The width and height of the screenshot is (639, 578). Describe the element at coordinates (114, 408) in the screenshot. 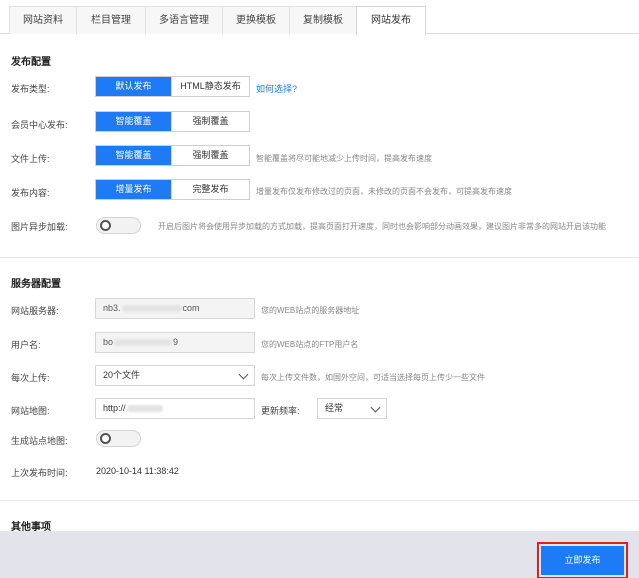

I see `sitemap-value-start: http://` at that location.